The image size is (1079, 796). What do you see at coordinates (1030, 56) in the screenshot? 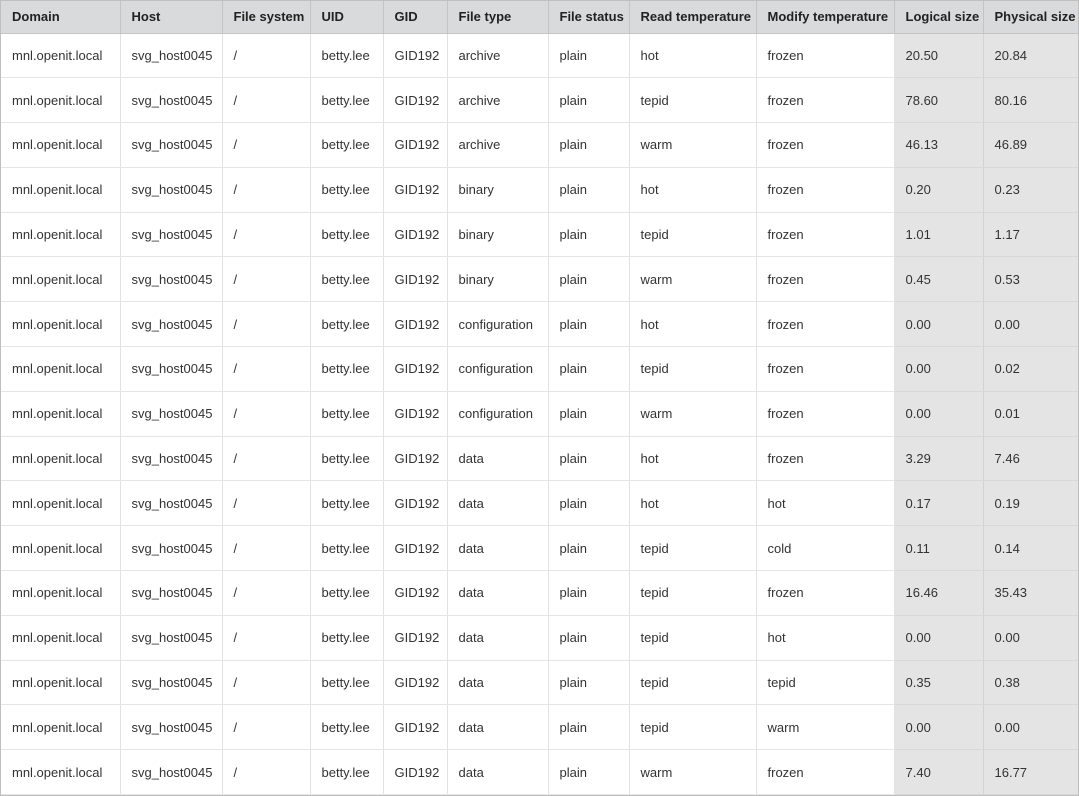
I see `physical-size-cell: 20.84` at bounding box center [1030, 56].